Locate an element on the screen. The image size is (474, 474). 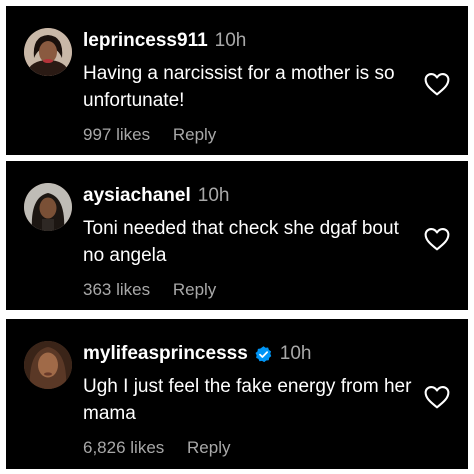
username: mylifeasprincesss is located at coordinates (165, 354).